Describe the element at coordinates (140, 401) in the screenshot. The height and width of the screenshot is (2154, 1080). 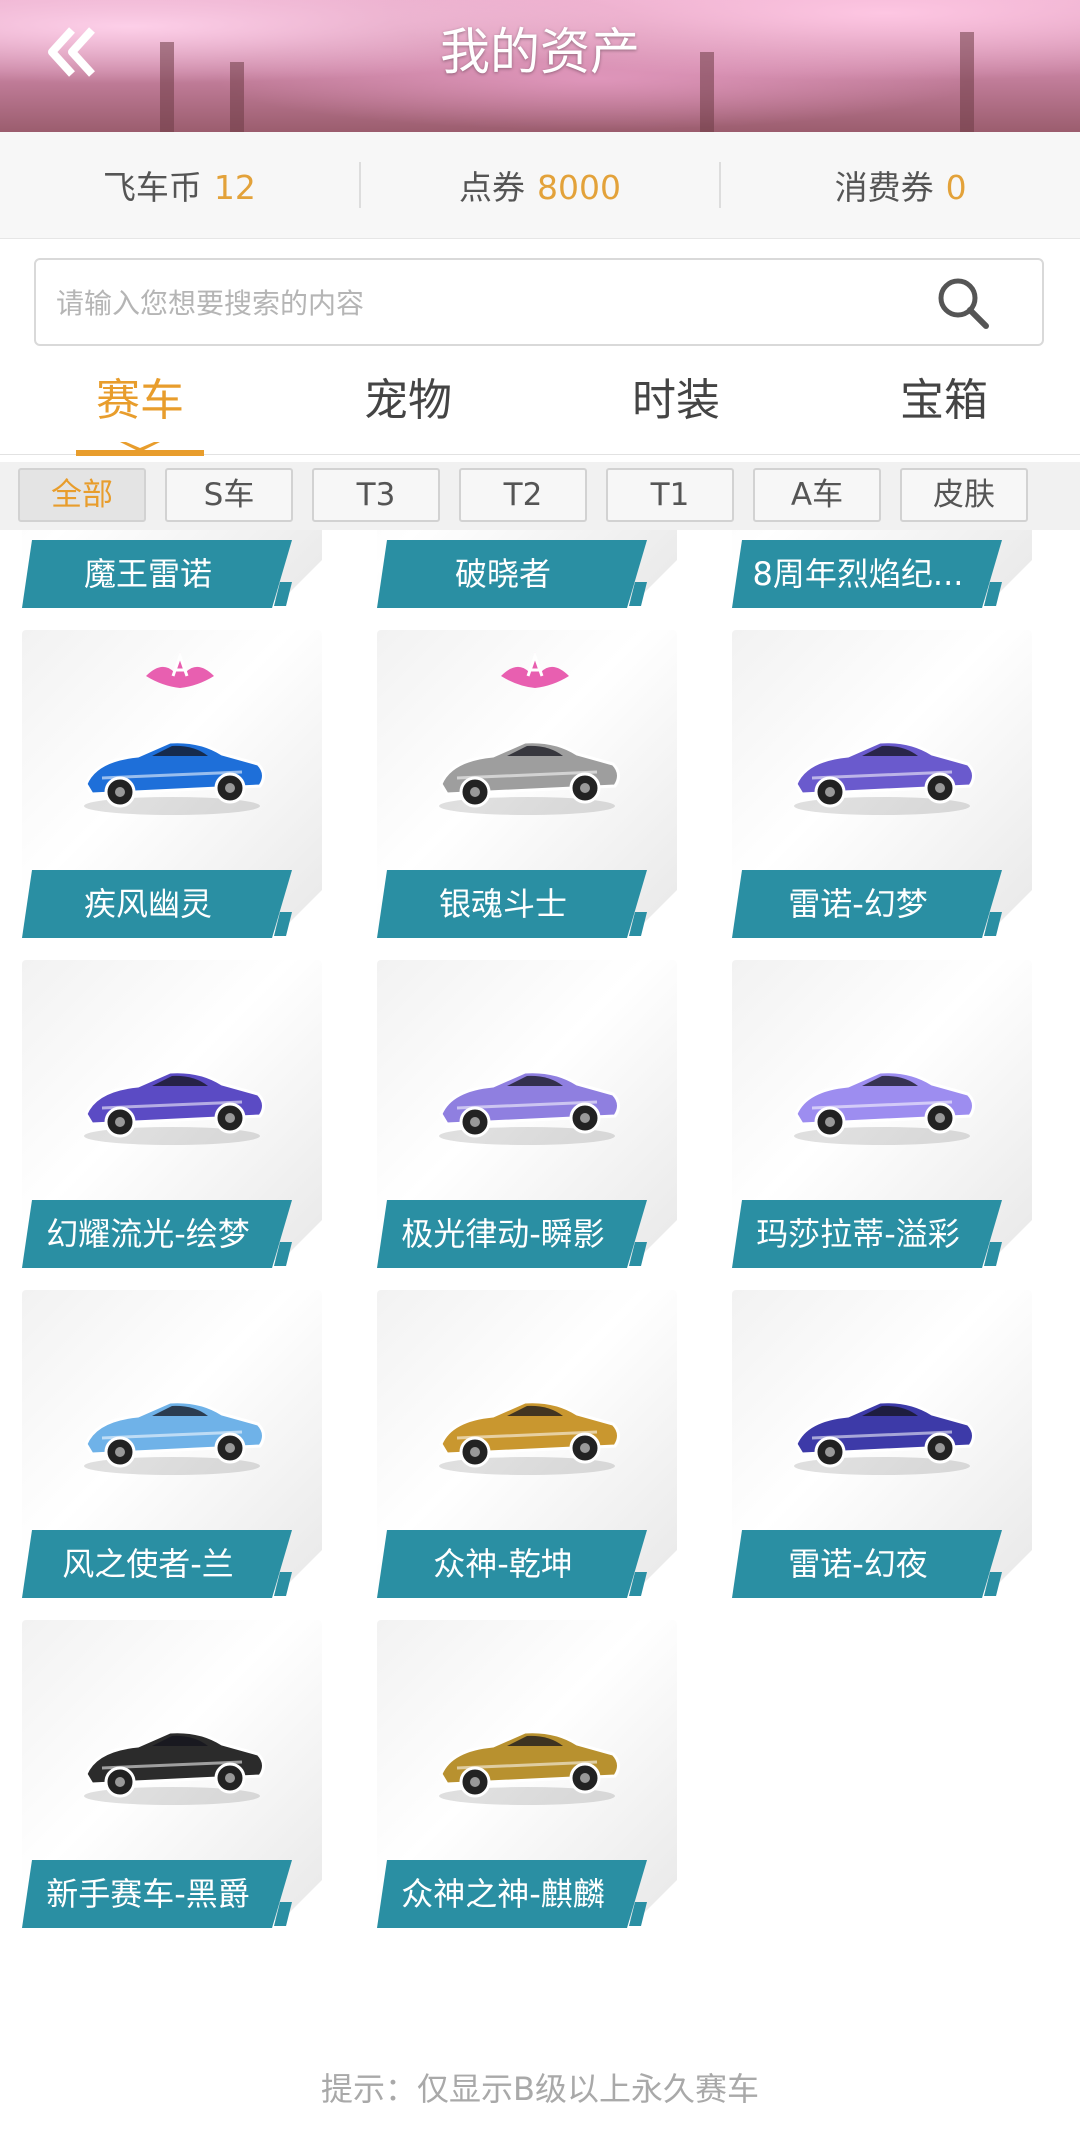
I see `tab-racecar: 赛车` at that location.